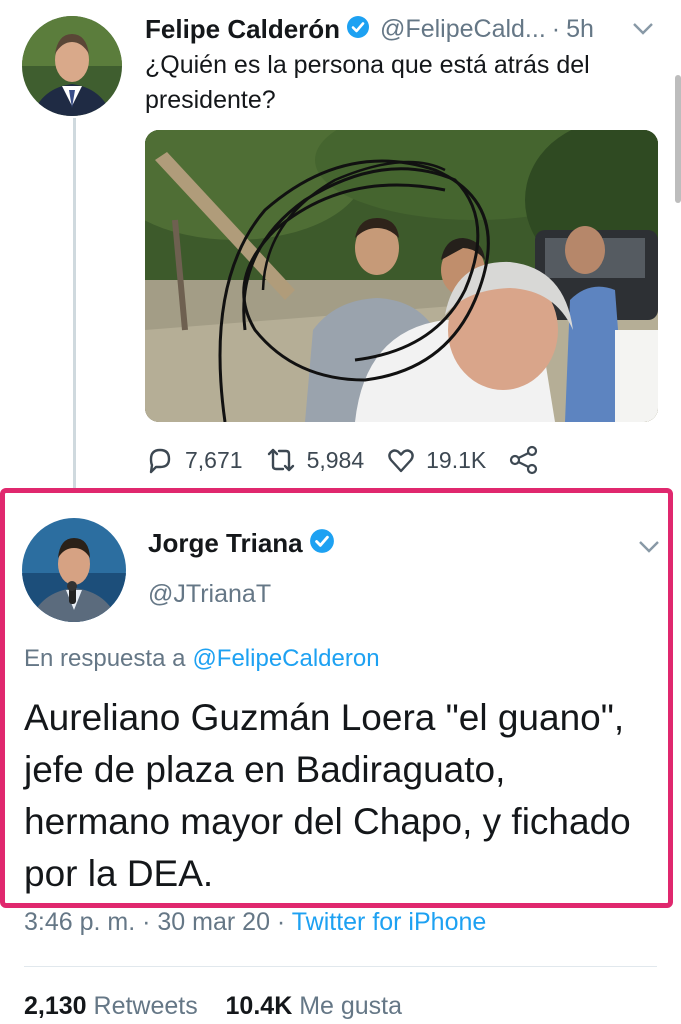  What do you see at coordinates (285, 658) in the screenshot?
I see `reply-to-link: @FelipeCalderon` at bounding box center [285, 658].